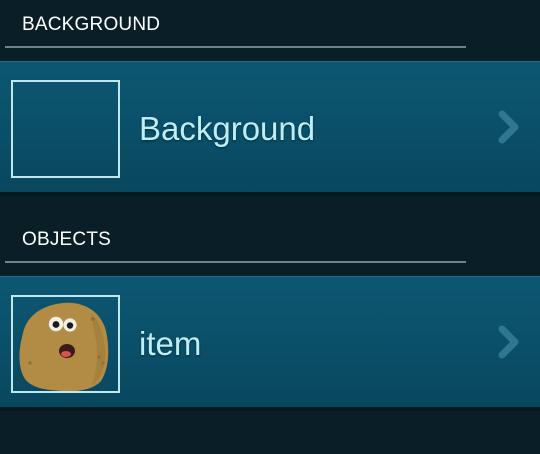 The width and height of the screenshot is (540, 454). I want to click on section-header-label: OBJECTS, so click(67, 239).